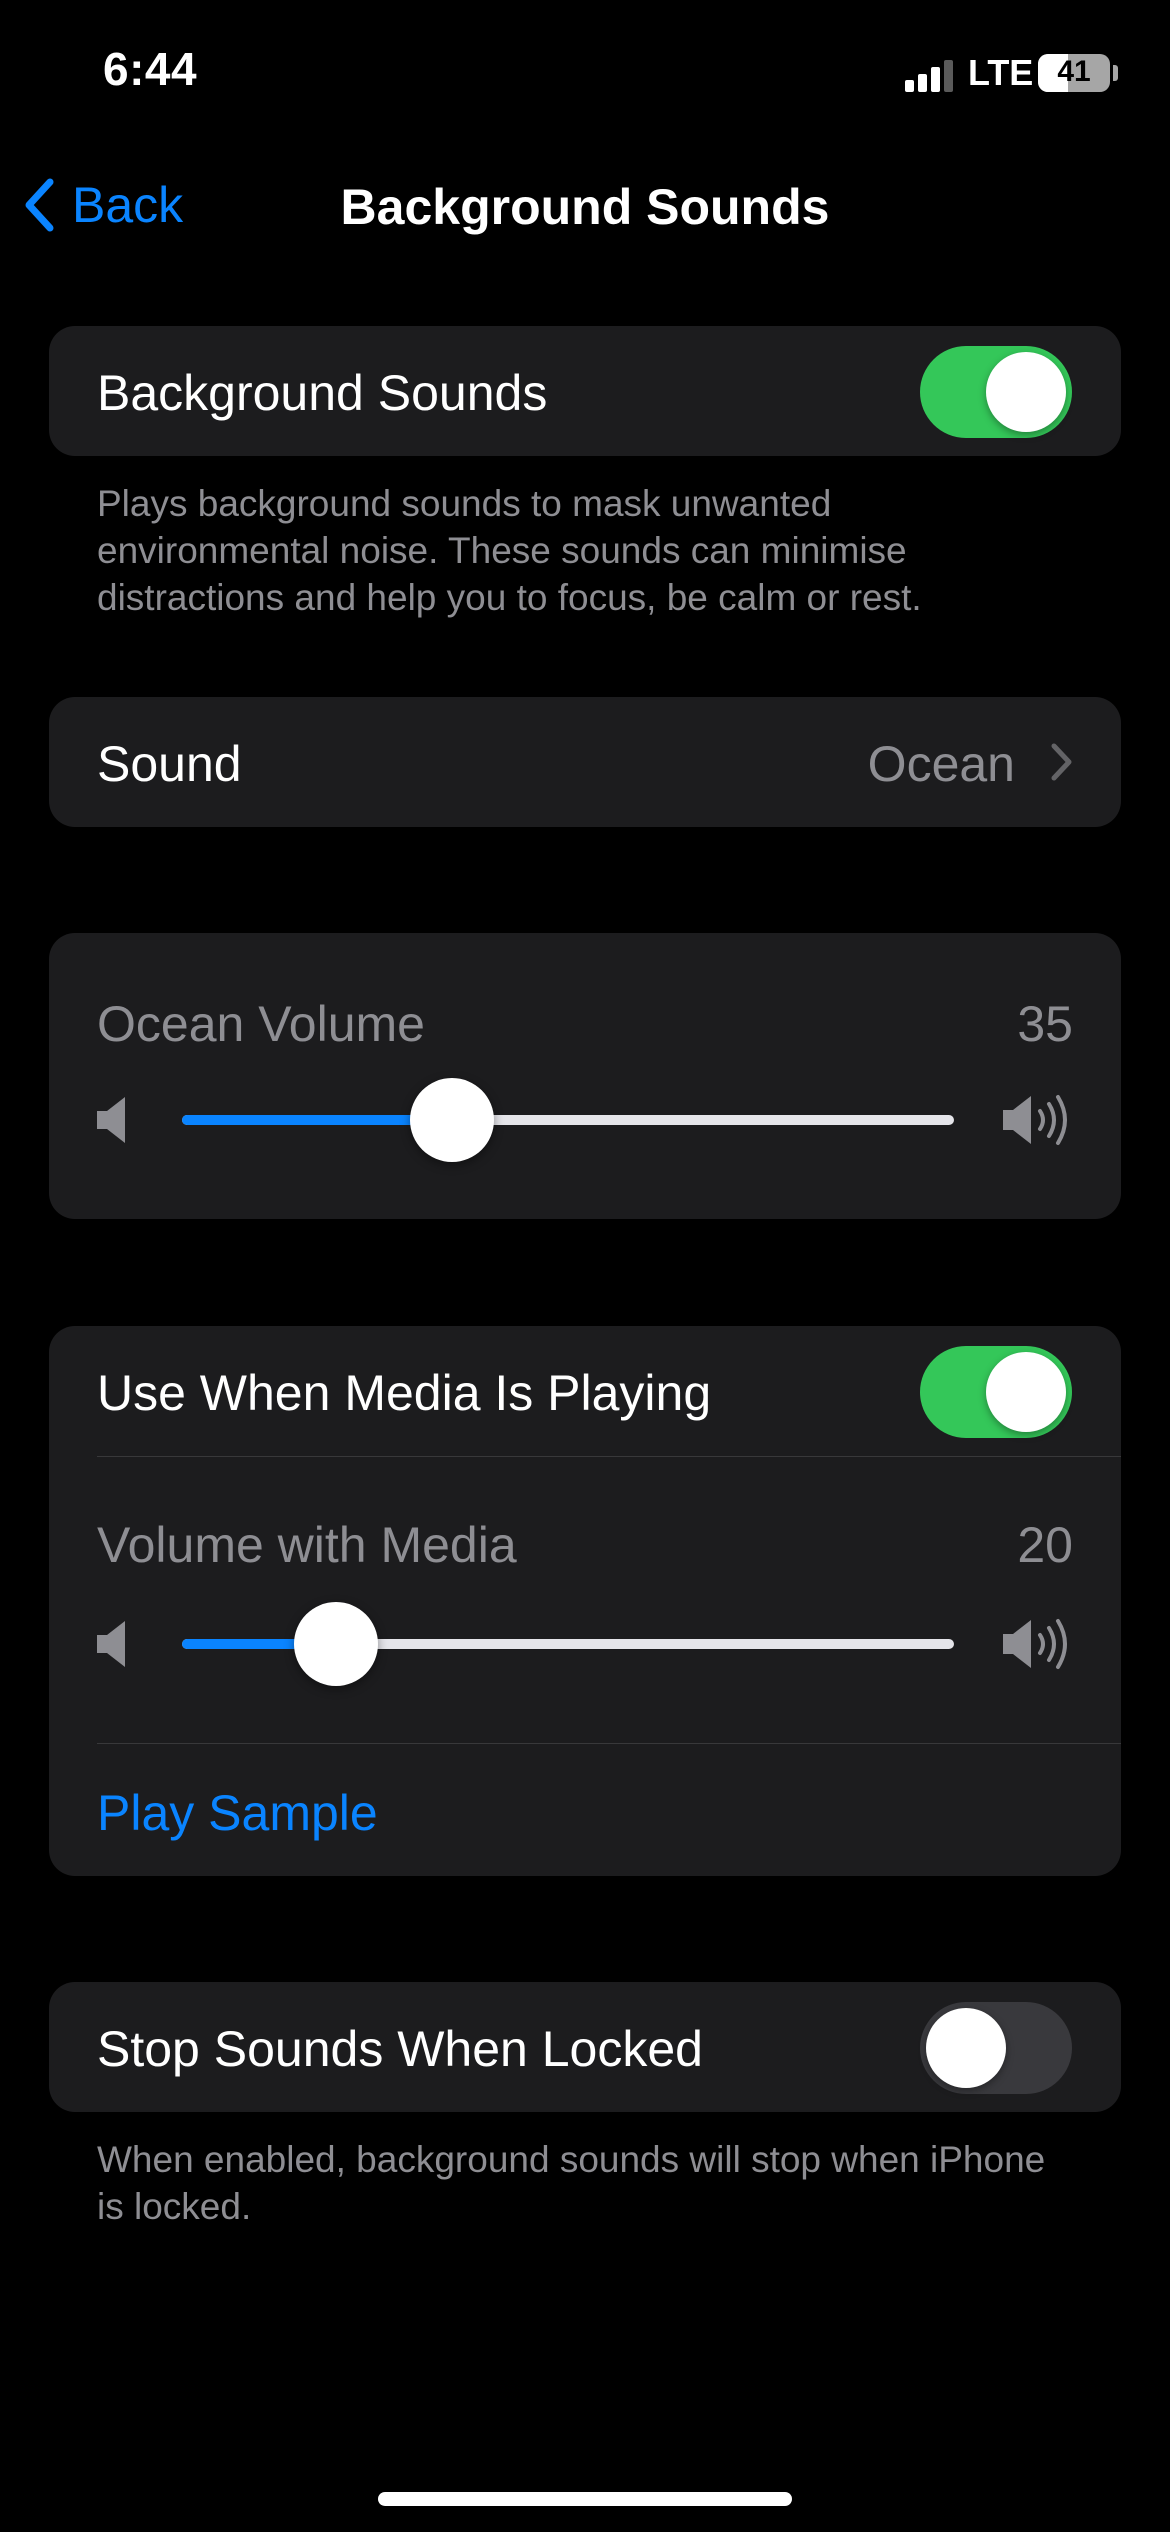  I want to click on stop-when-locked-toggle, so click(996, 2048).